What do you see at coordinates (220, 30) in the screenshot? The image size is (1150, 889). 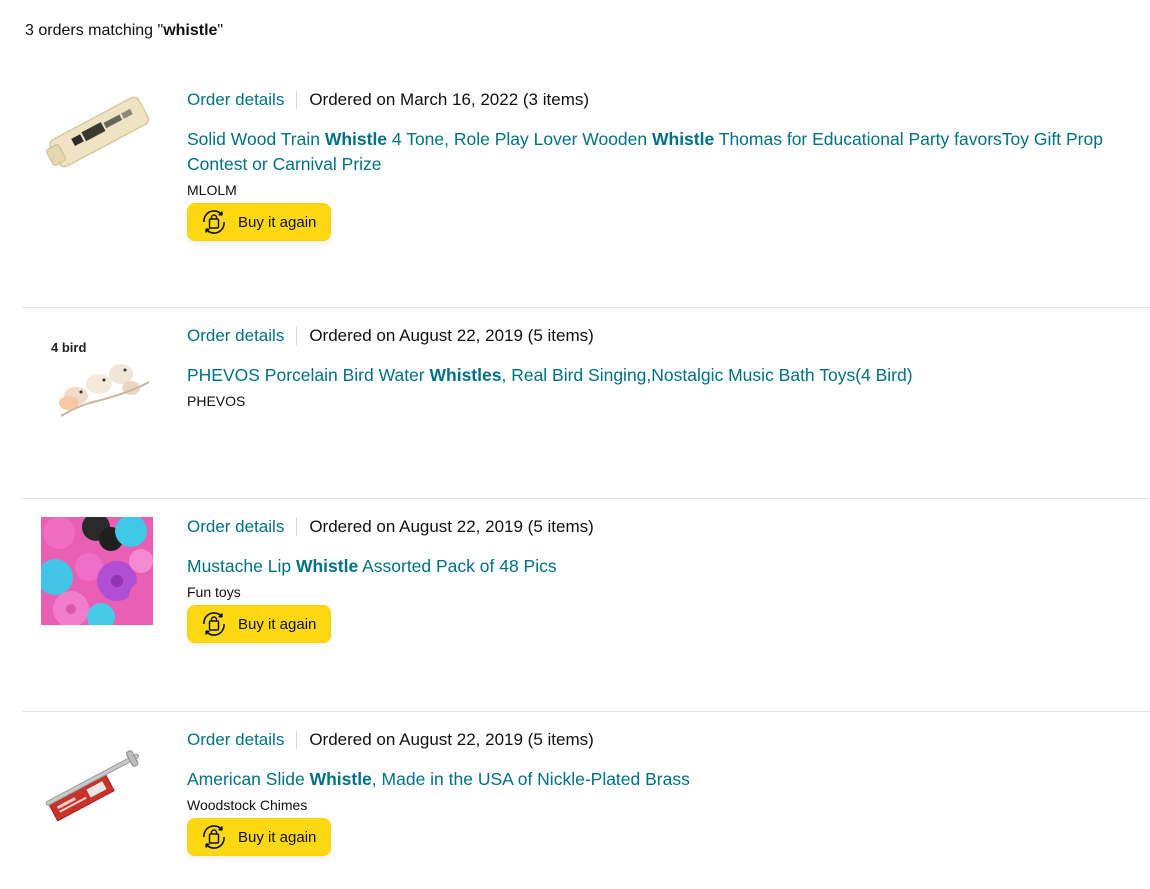 I see `results-suffix: "` at bounding box center [220, 30].